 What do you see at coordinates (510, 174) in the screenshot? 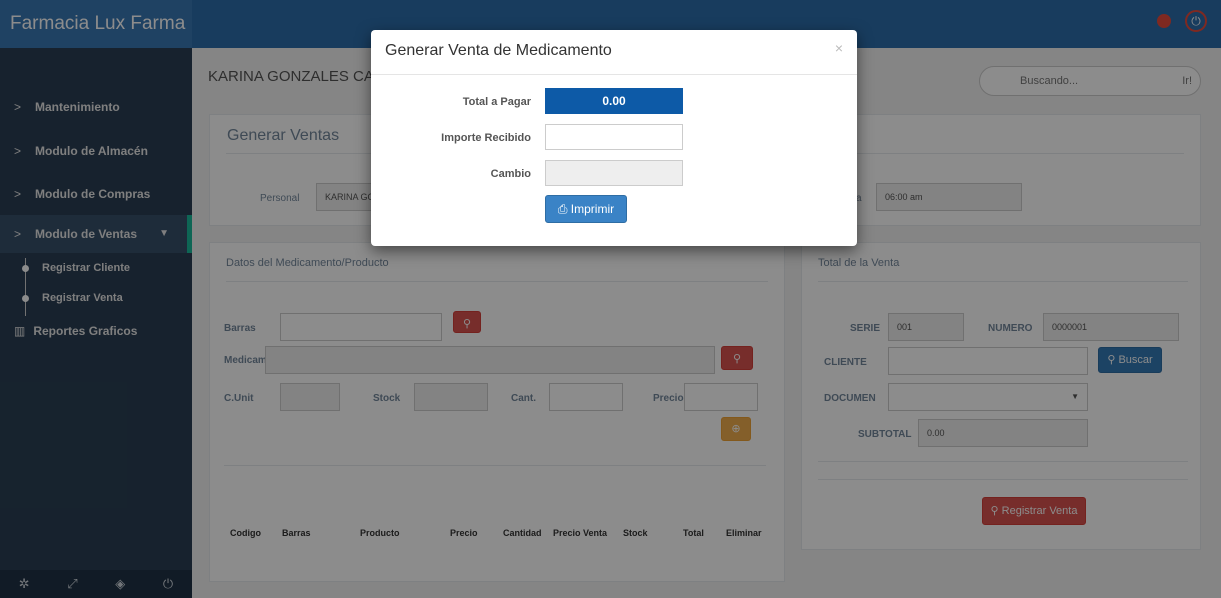
I see `cambio-label: Cambio` at bounding box center [510, 174].